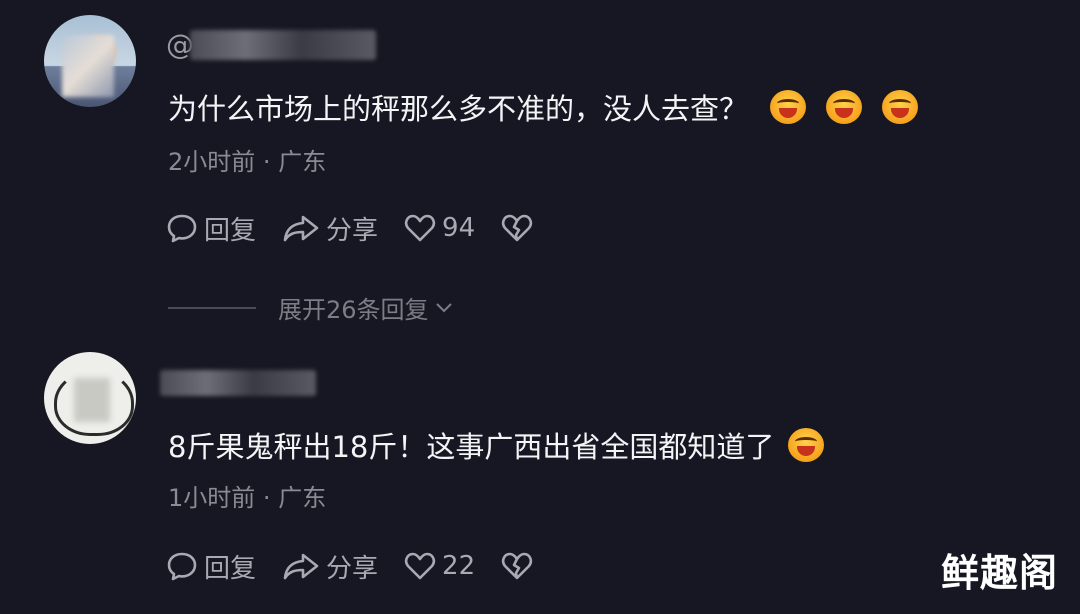 Image resolution: width=1080 pixels, height=614 pixels. Describe the element at coordinates (459, 228) in the screenshot. I see `like-count: 94` at that location.